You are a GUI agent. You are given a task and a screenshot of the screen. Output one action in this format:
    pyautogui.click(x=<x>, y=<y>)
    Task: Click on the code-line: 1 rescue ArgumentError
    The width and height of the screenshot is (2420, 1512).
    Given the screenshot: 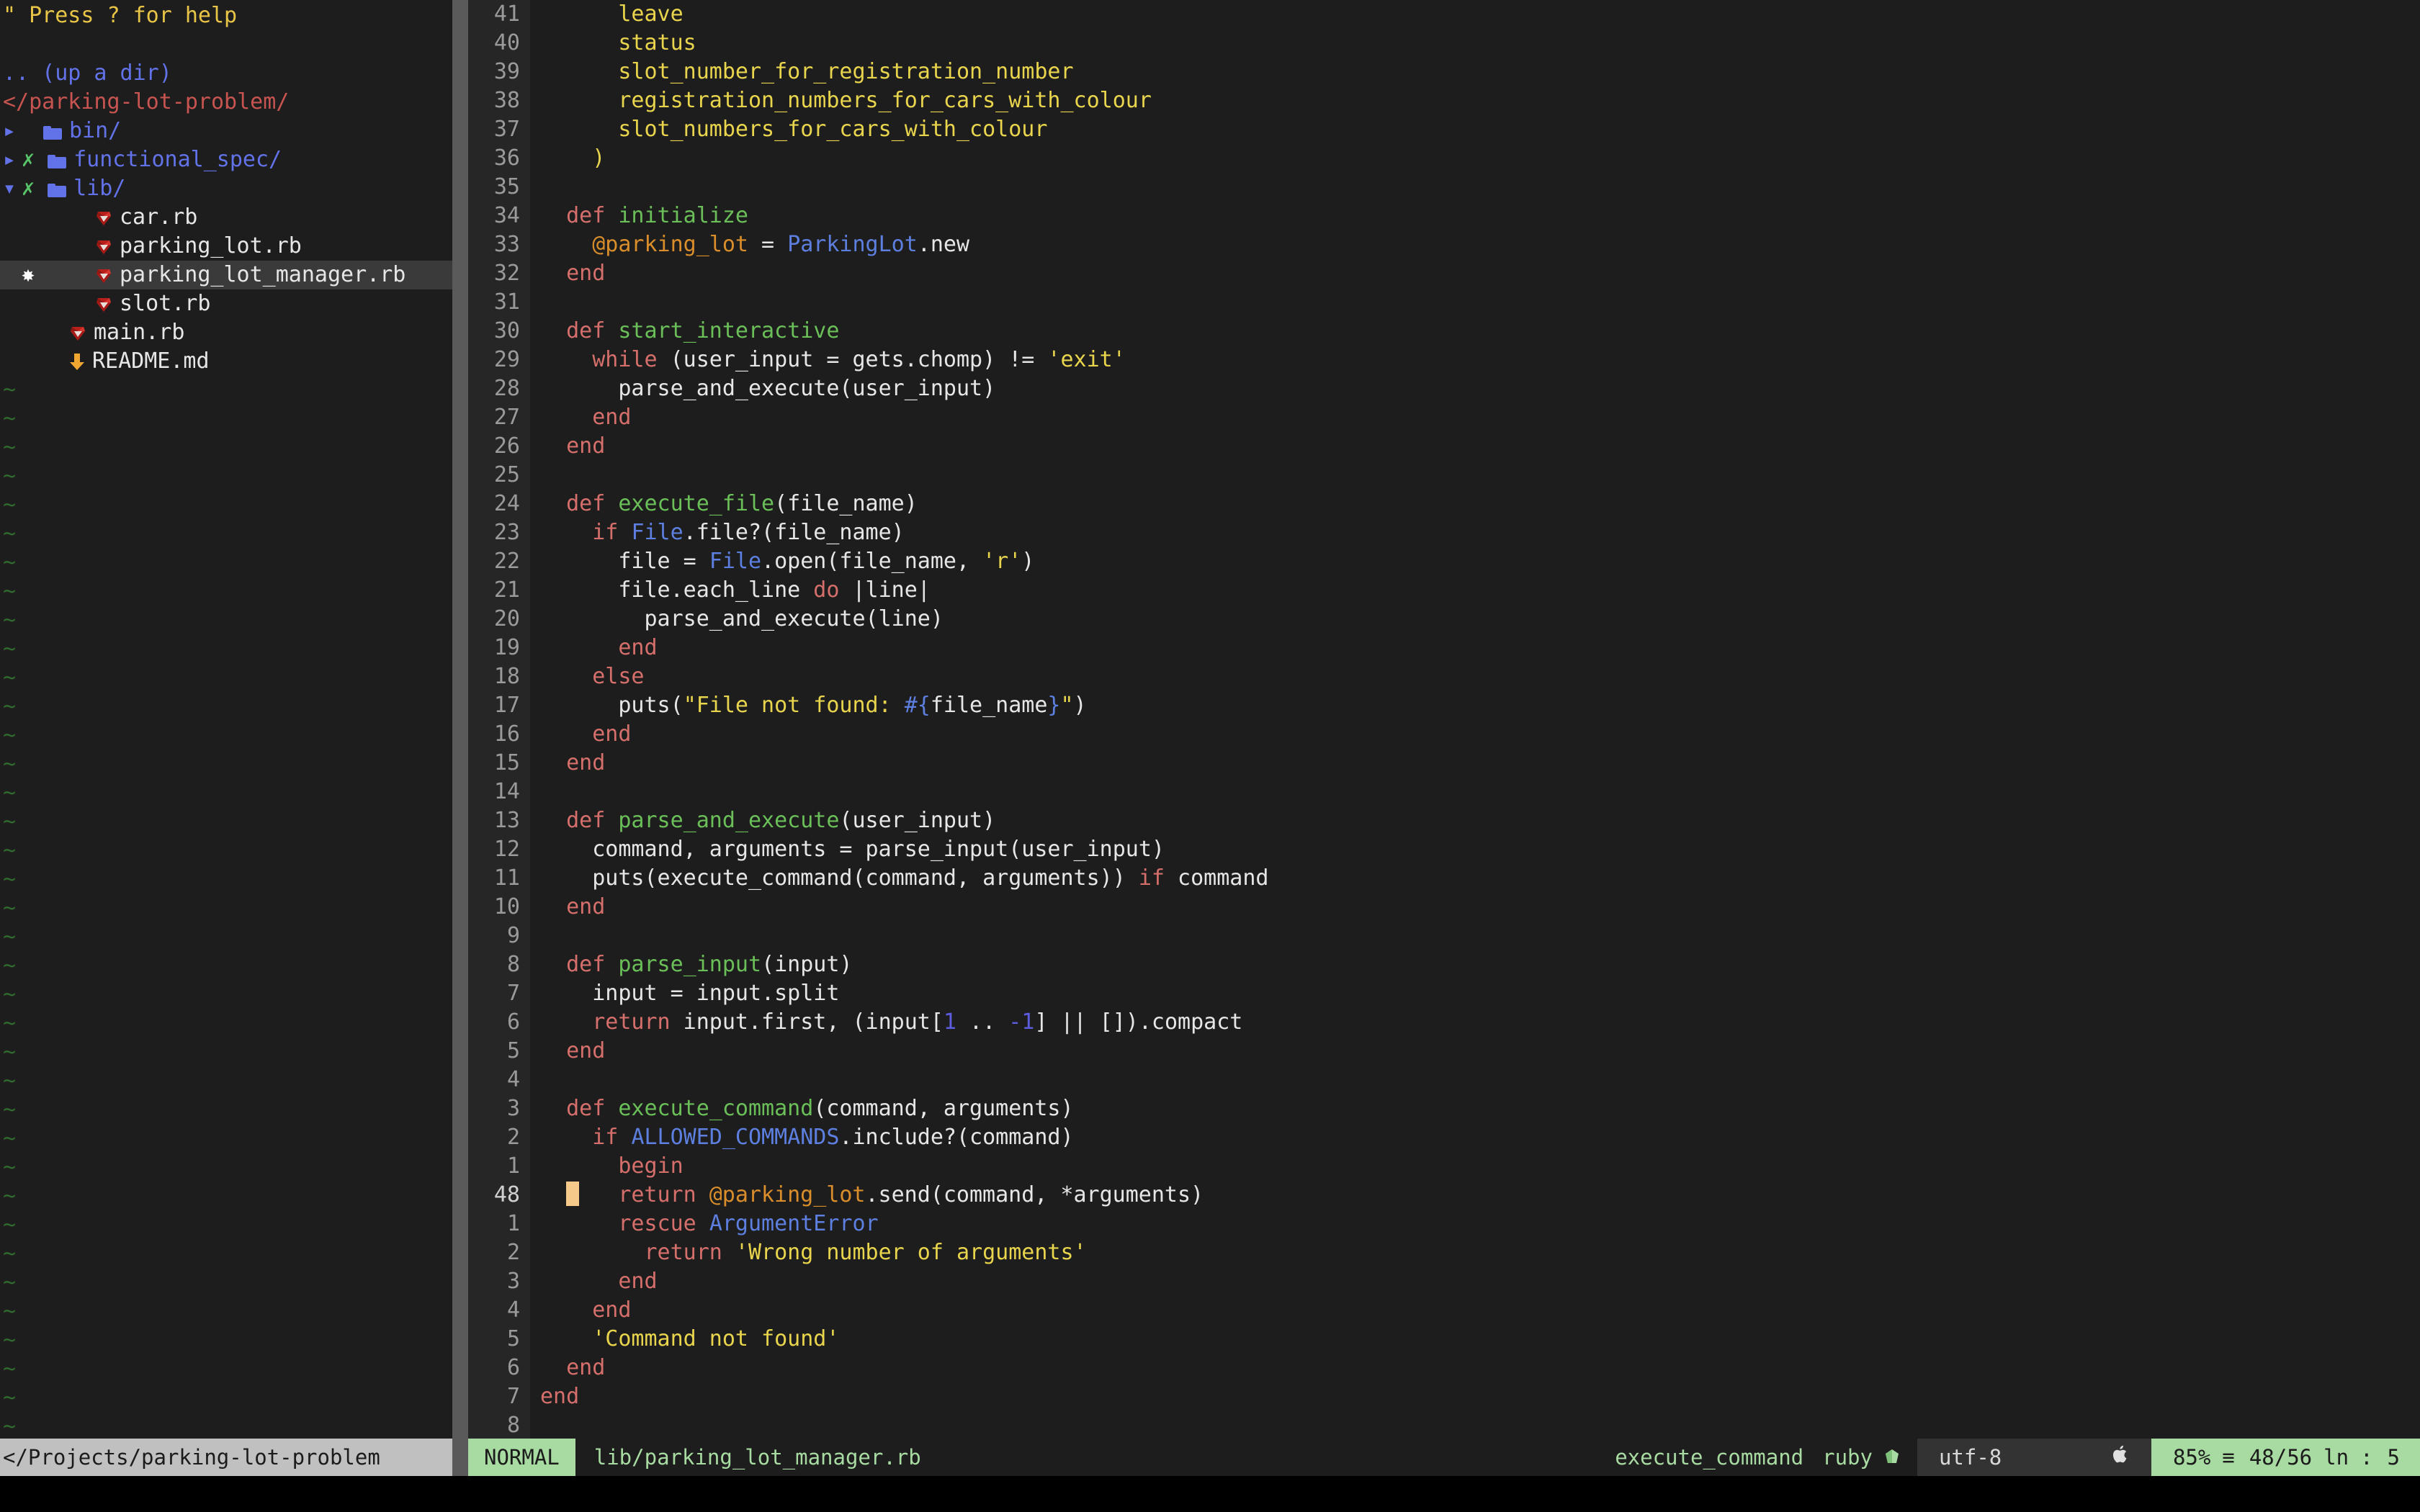 What is the action you would take?
    pyautogui.click(x=1444, y=1224)
    